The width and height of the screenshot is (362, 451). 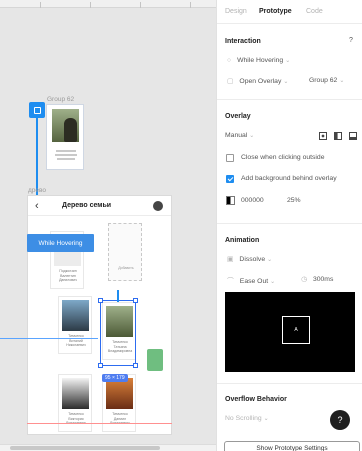 I want to click on show-prototype-settings-button: Show Prototype Settings, so click(x=292, y=446).